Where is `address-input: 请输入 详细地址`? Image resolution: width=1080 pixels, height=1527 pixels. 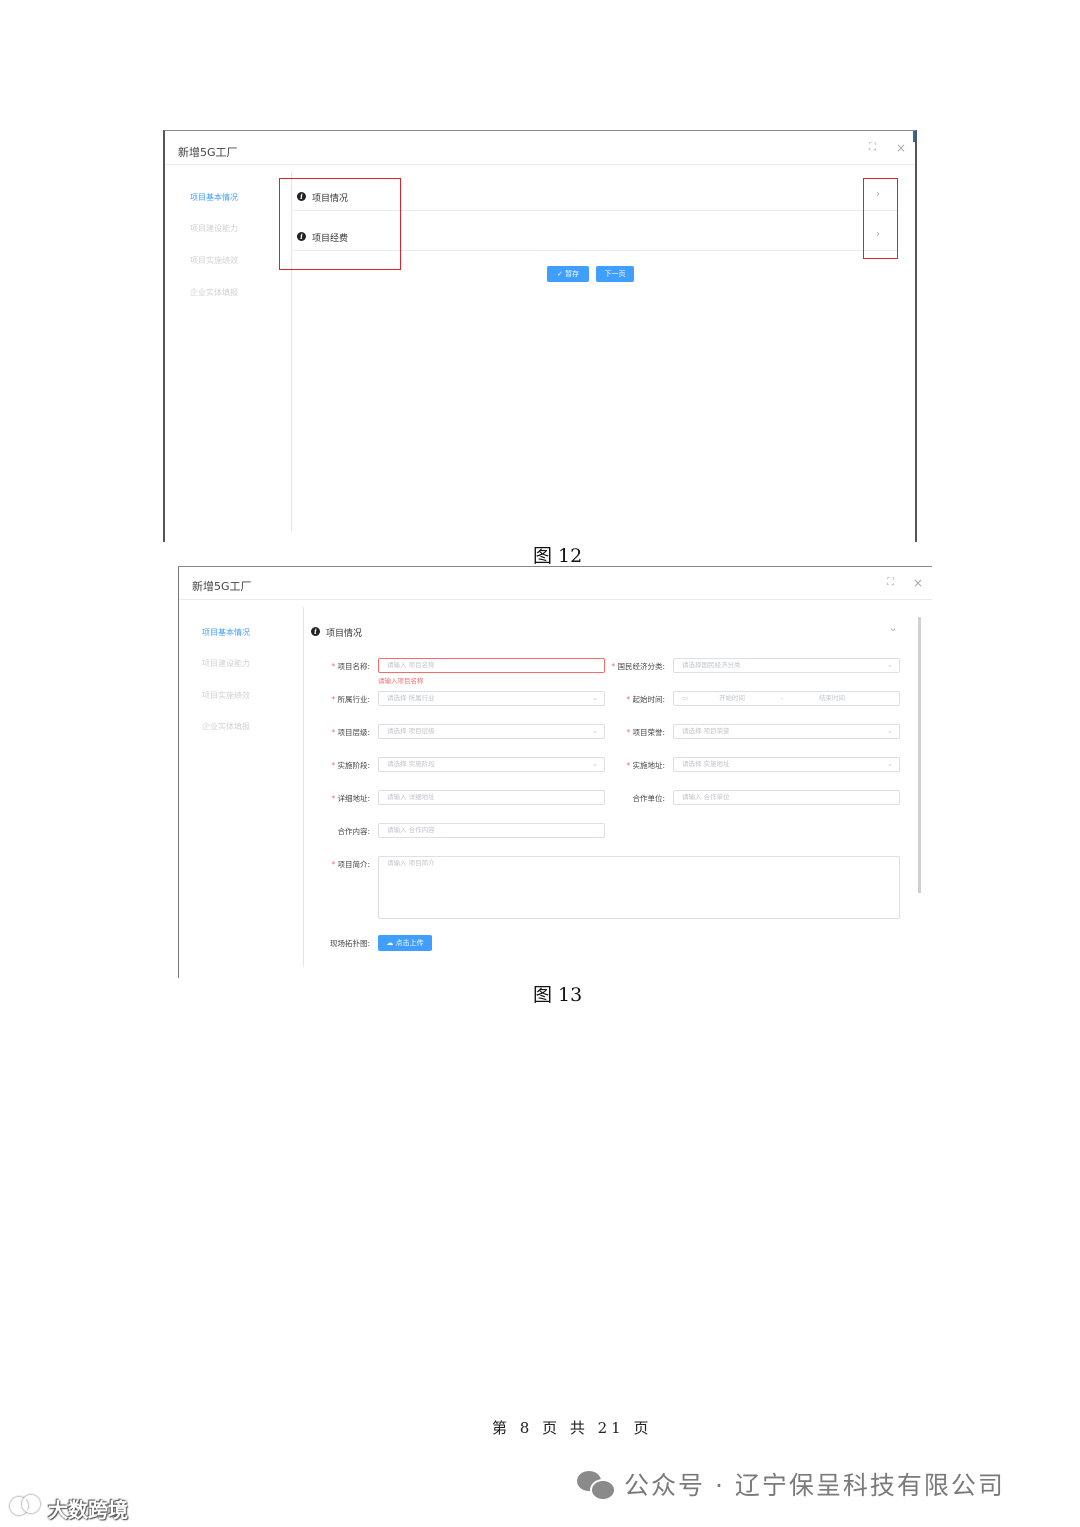
address-input: 请输入 详细地址 is located at coordinates (491, 797).